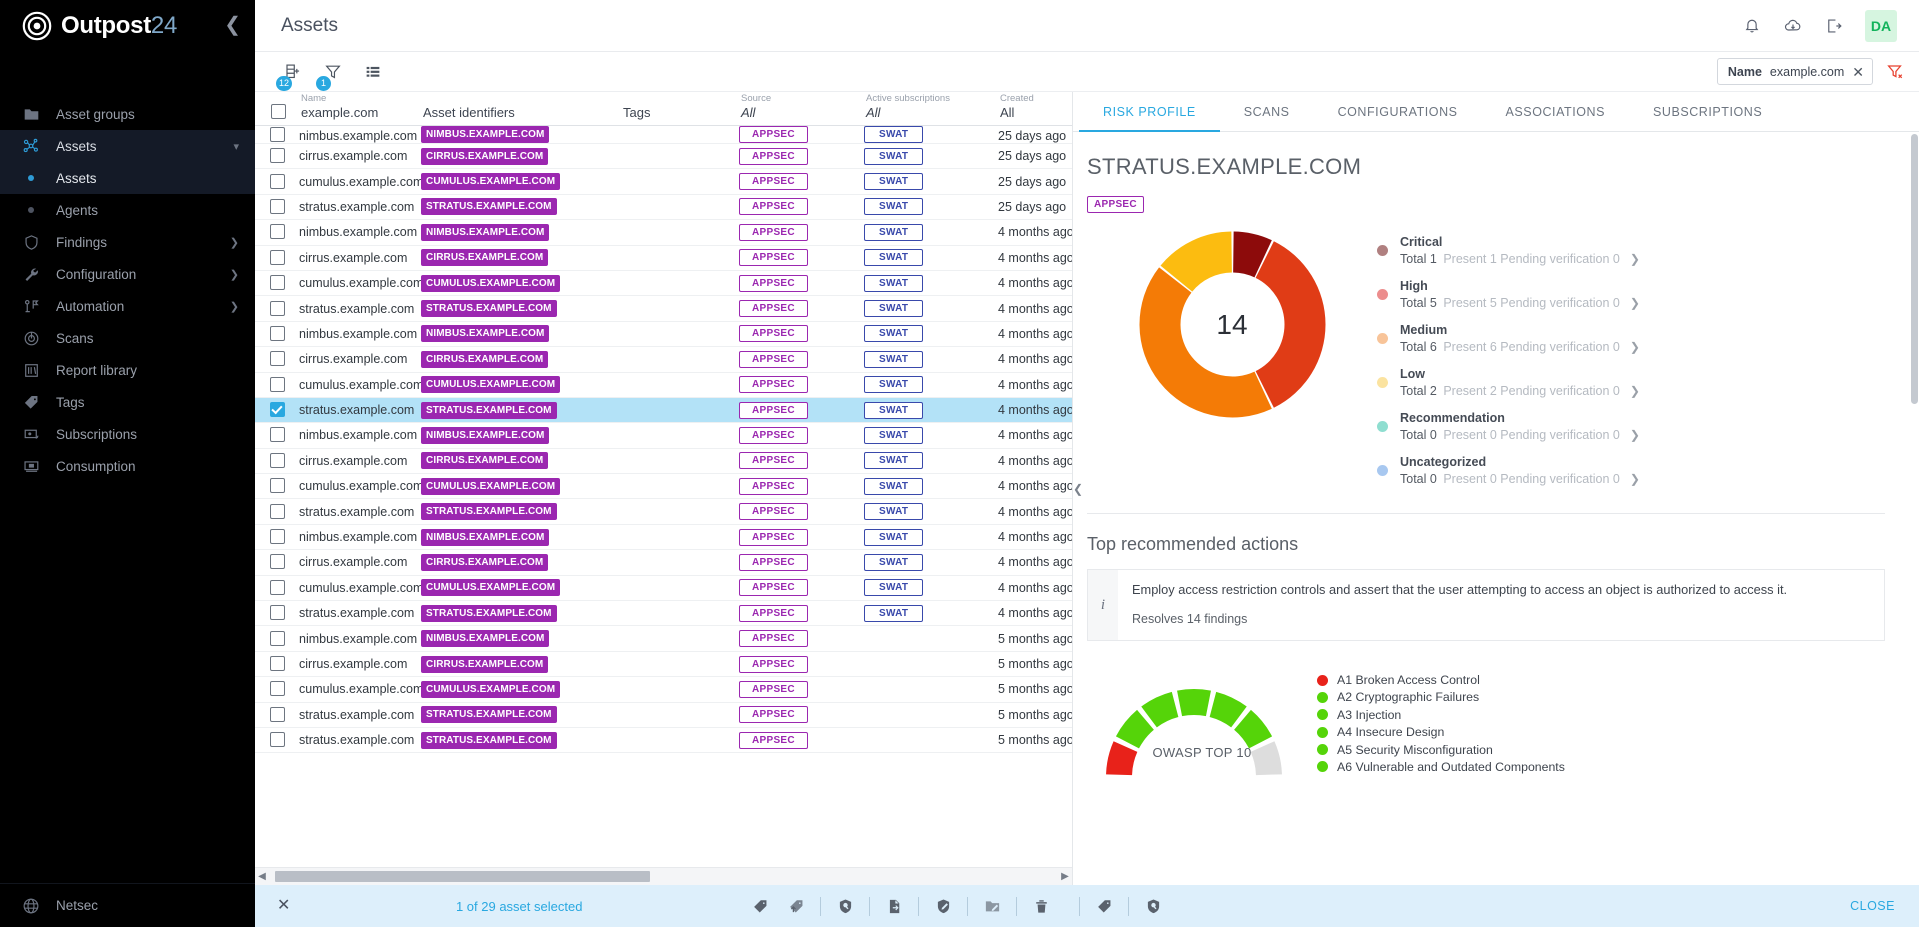 This screenshot has height=927, width=1919. Describe the element at coordinates (360, 106) in the screenshot. I see `column-header-name: Name example.com` at that location.